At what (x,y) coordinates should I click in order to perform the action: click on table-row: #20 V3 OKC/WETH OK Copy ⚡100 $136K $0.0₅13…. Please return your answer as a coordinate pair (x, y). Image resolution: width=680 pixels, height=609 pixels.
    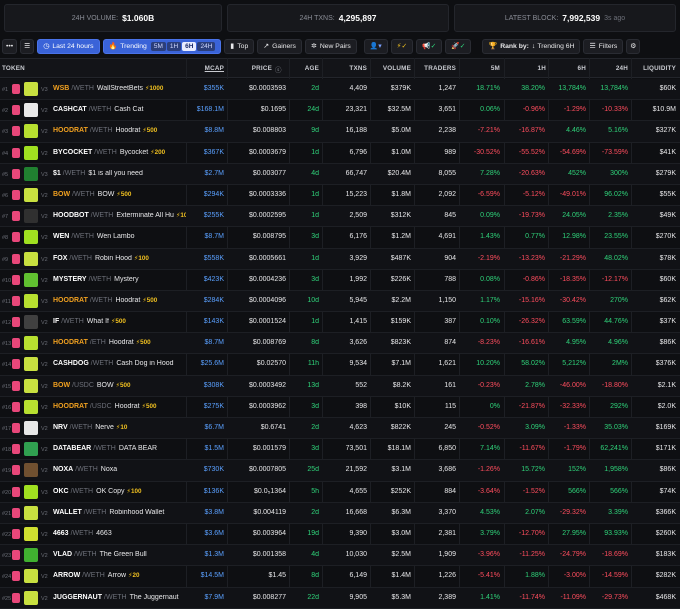
    Looking at the image, I should click on (340, 492).